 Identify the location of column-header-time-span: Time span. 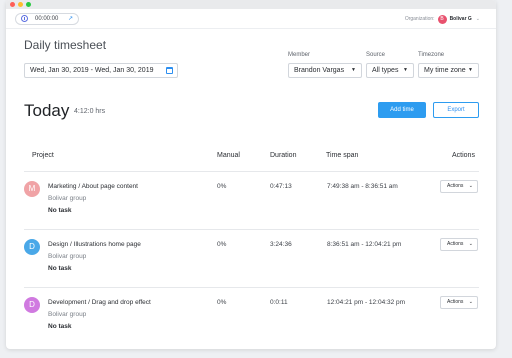
(342, 155).